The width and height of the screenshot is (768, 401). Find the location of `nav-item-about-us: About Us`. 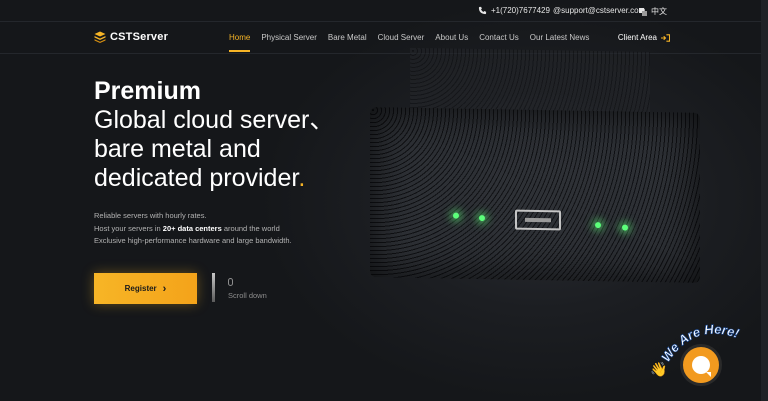

nav-item-about-us: About Us is located at coordinates (451, 37).